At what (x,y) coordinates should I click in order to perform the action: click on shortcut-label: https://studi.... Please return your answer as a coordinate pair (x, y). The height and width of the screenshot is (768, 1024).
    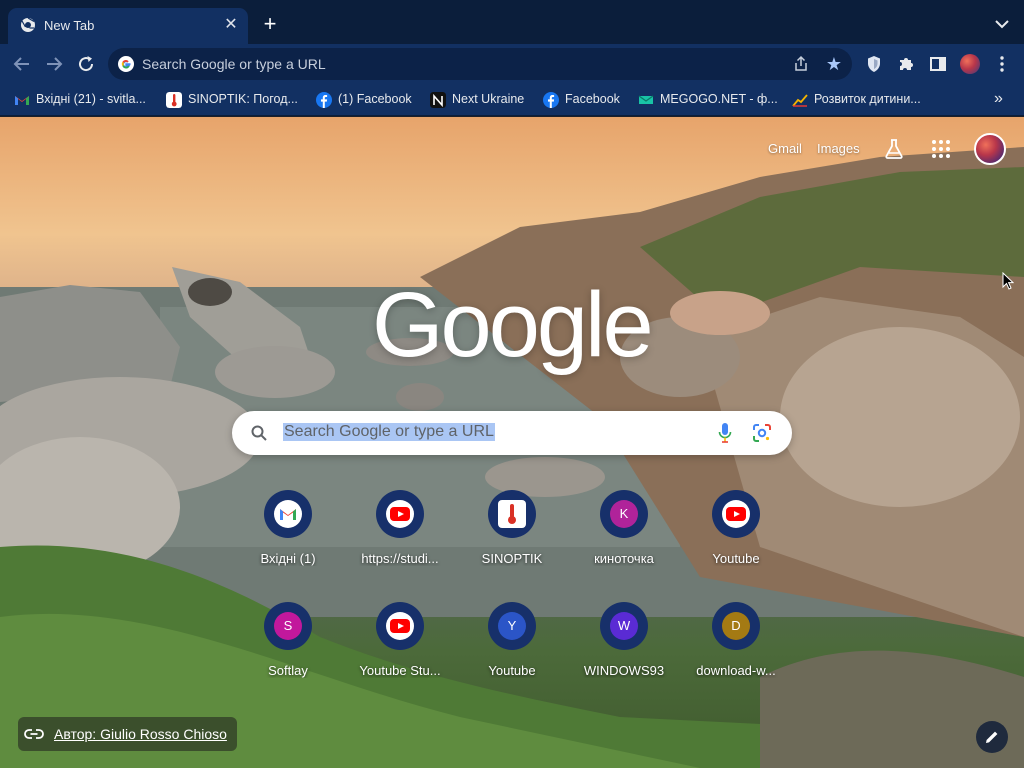
    Looking at the image, I should click on (400, 558).